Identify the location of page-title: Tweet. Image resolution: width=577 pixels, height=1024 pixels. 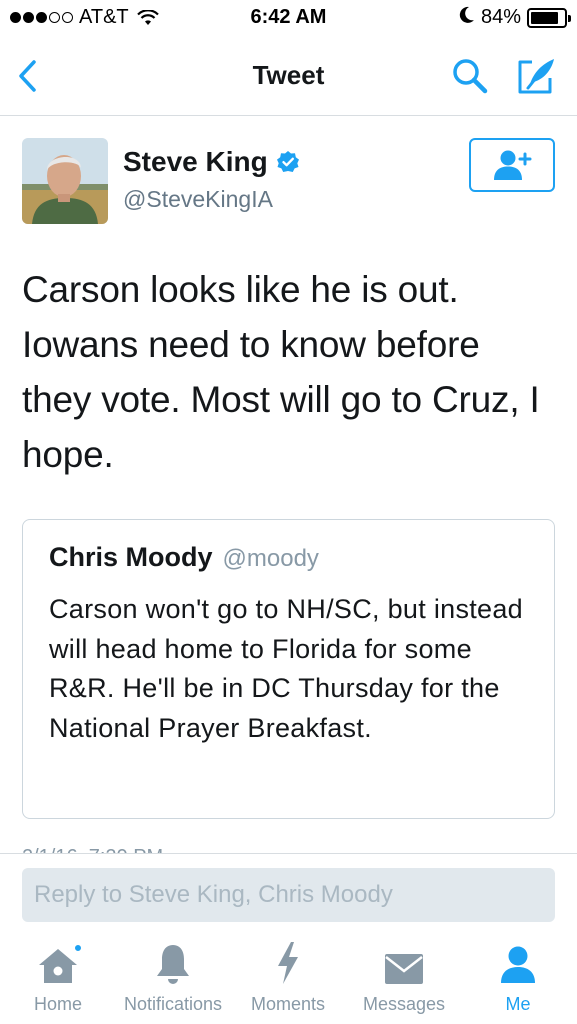
(288, 75).